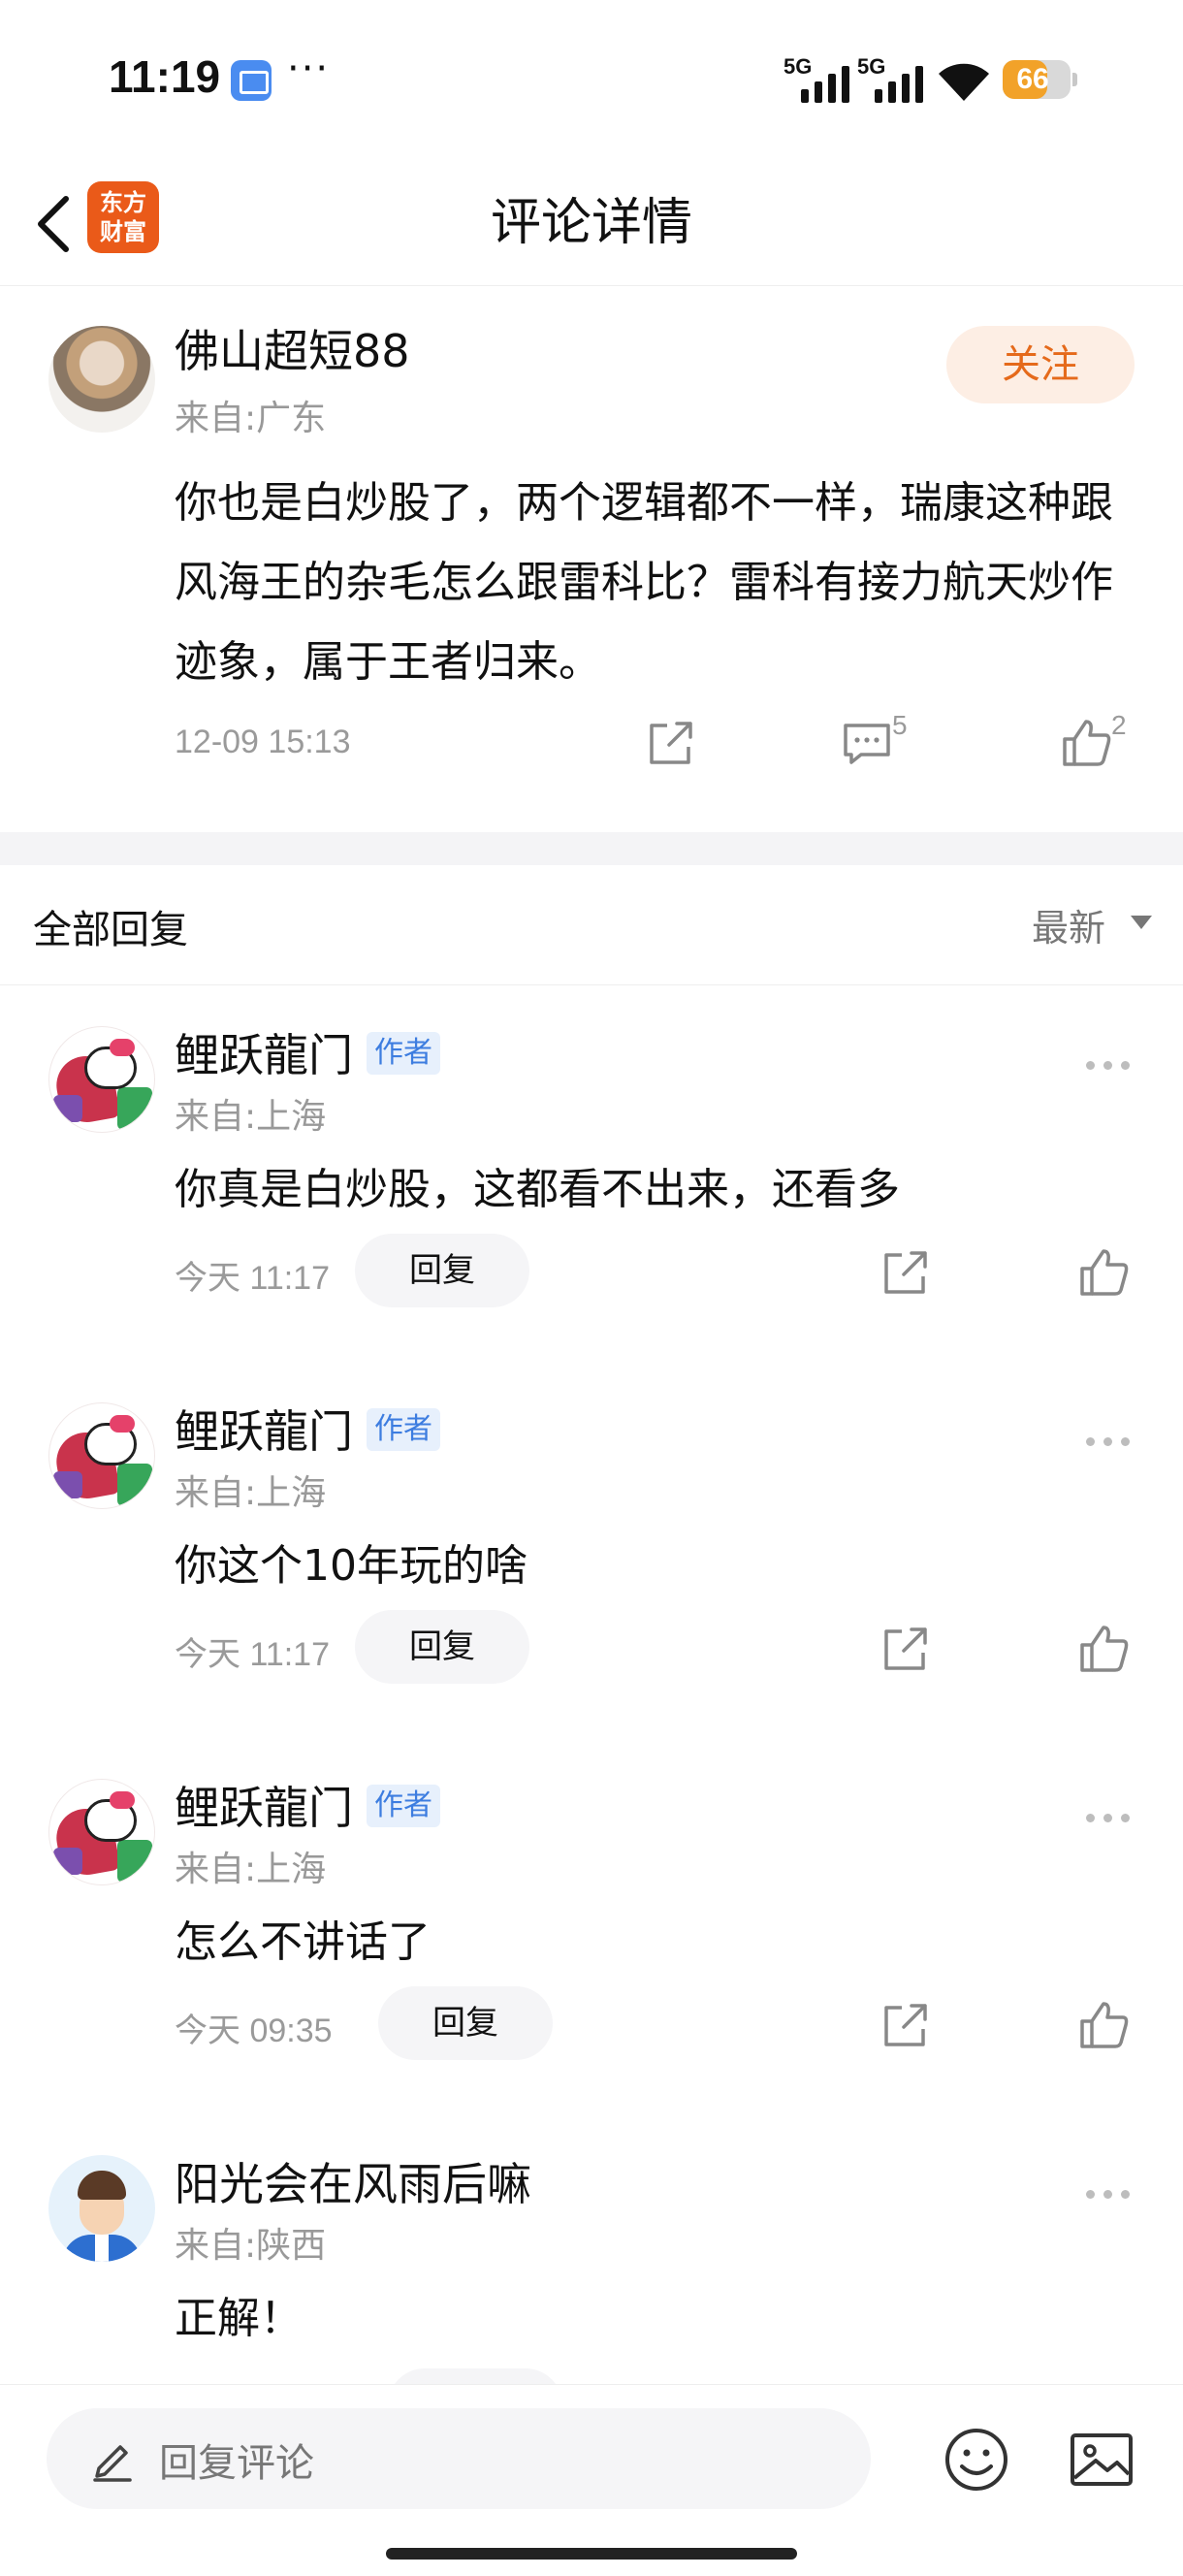  Describe the element at coordinates (251, 2246) in the screenshot. I see `reply-location: 来自:陕西` at that location.